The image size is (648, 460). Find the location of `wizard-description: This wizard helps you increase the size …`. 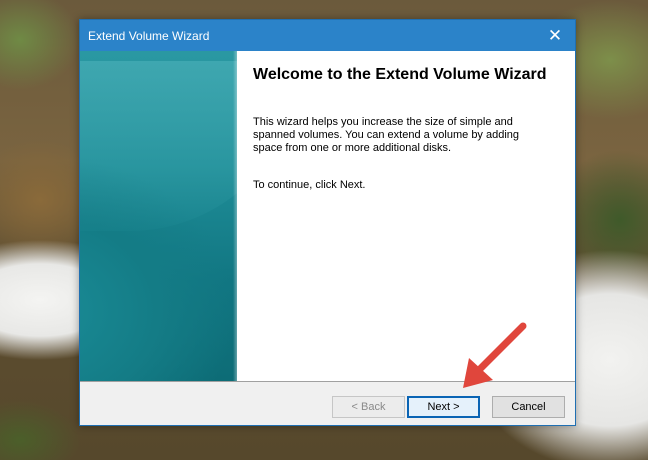

wizard-description: This wizard helps you increase the size … is located at coordinates (386, 135).